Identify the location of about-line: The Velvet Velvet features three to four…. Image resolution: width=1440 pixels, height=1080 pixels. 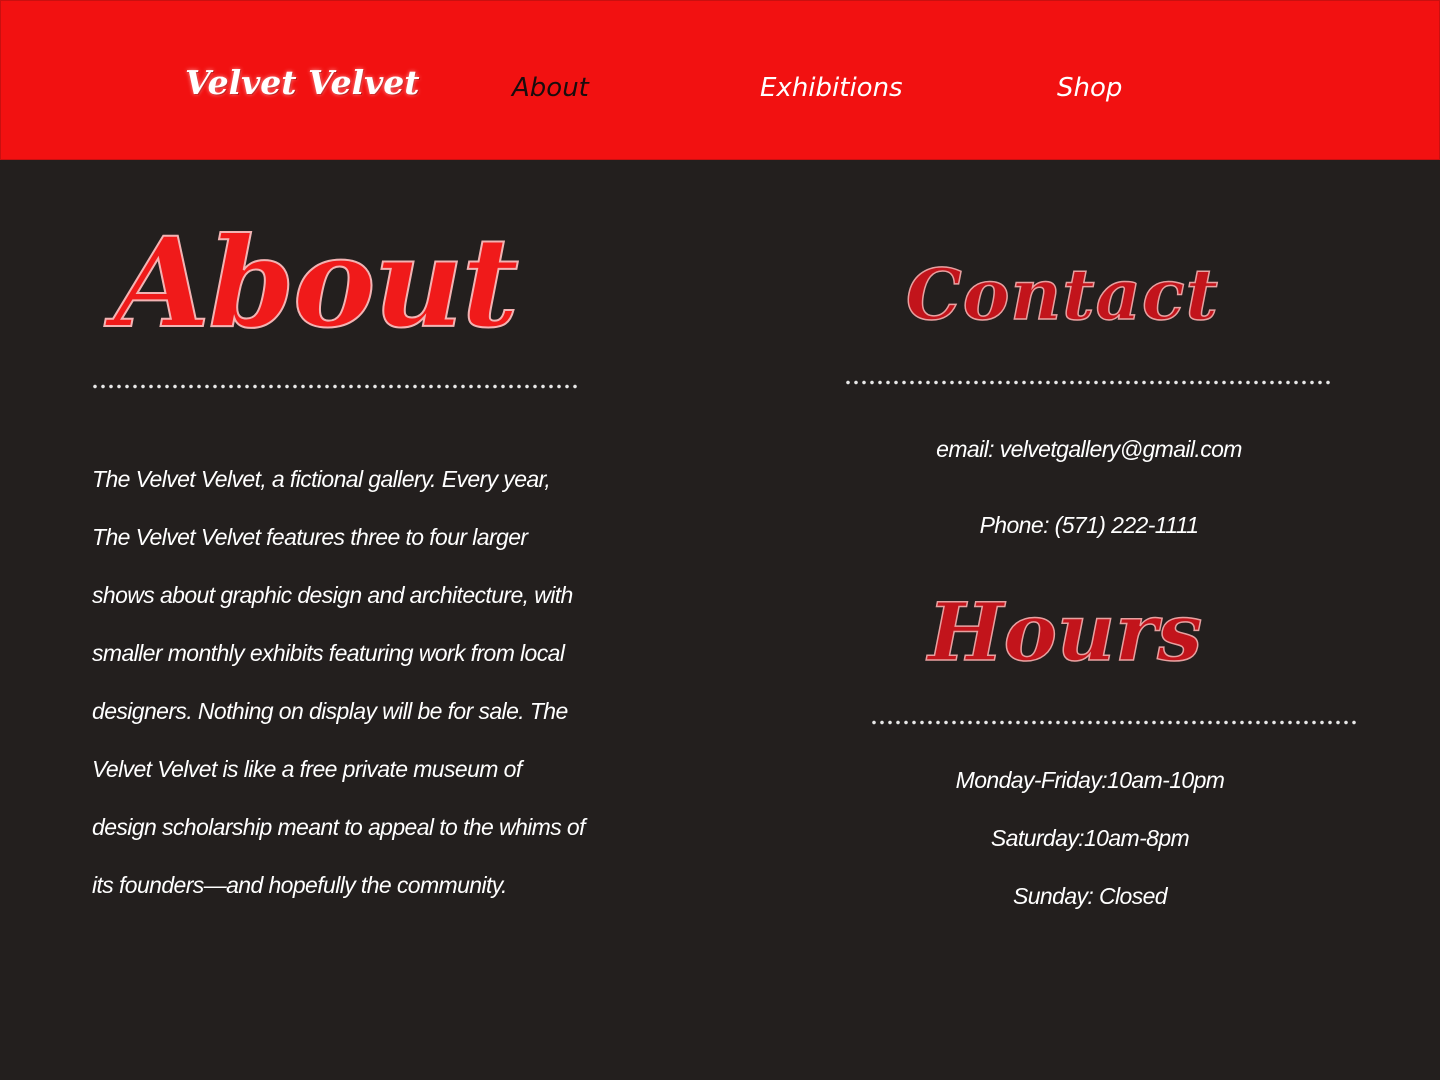
(310, 537).